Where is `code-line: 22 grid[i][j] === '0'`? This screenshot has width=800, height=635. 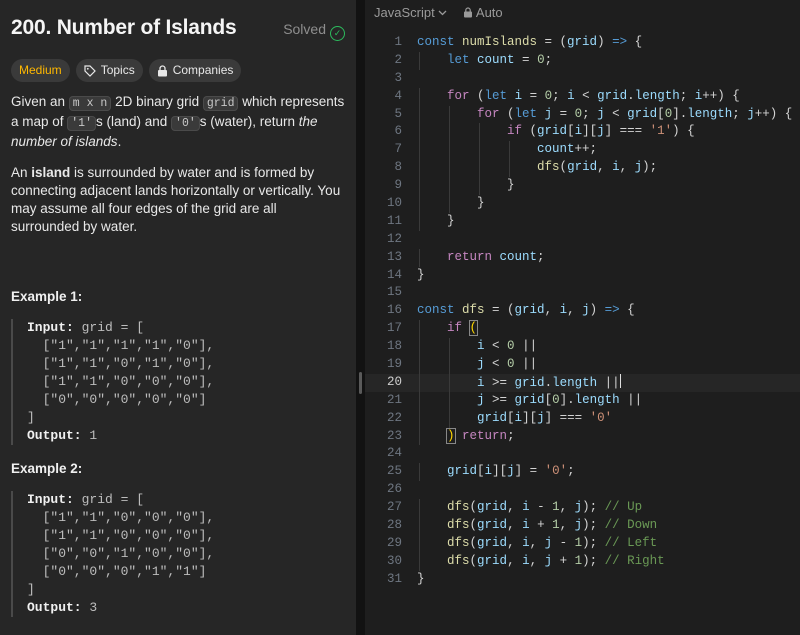 code-line: 22 grid[i][j] === '0' is located at coordinates (582, 418).